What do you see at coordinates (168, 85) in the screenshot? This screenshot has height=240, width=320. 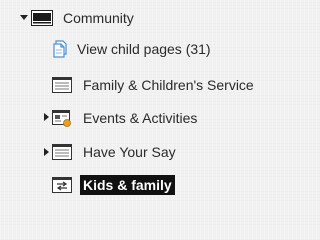 I see `tree-node-label: Family & Children's Service` at bounding box center [168, 85].